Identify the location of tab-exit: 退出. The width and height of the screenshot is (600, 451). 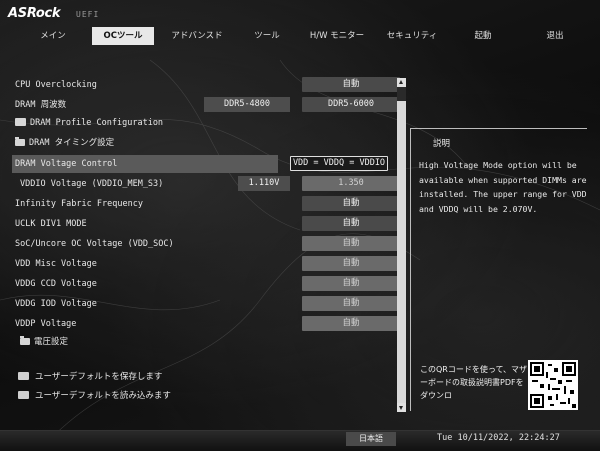
(555, 36).